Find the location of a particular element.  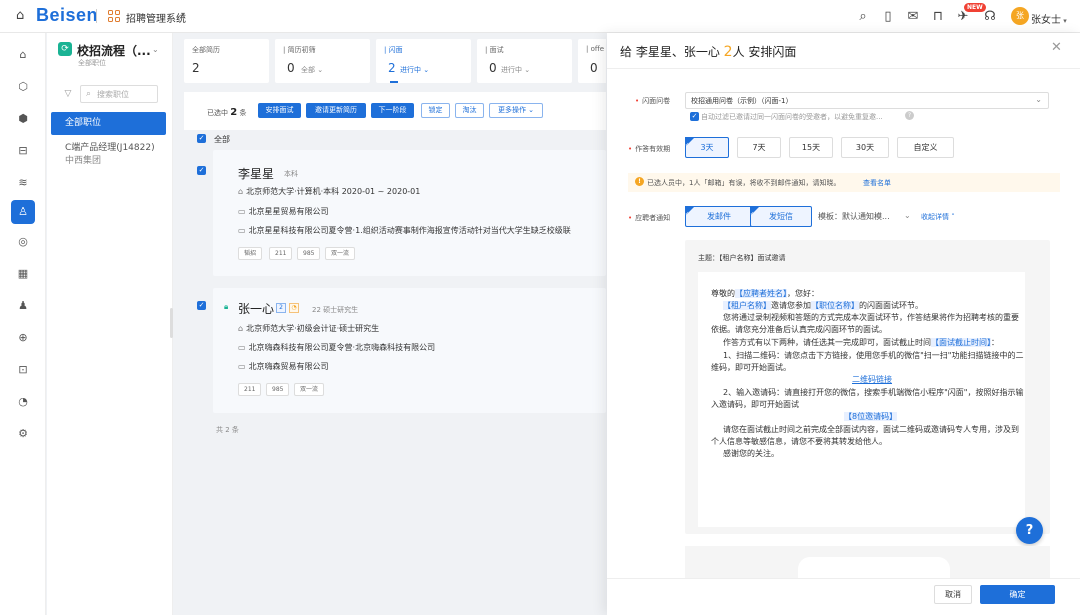

tag: 985 is located at coordinates (309, 253).